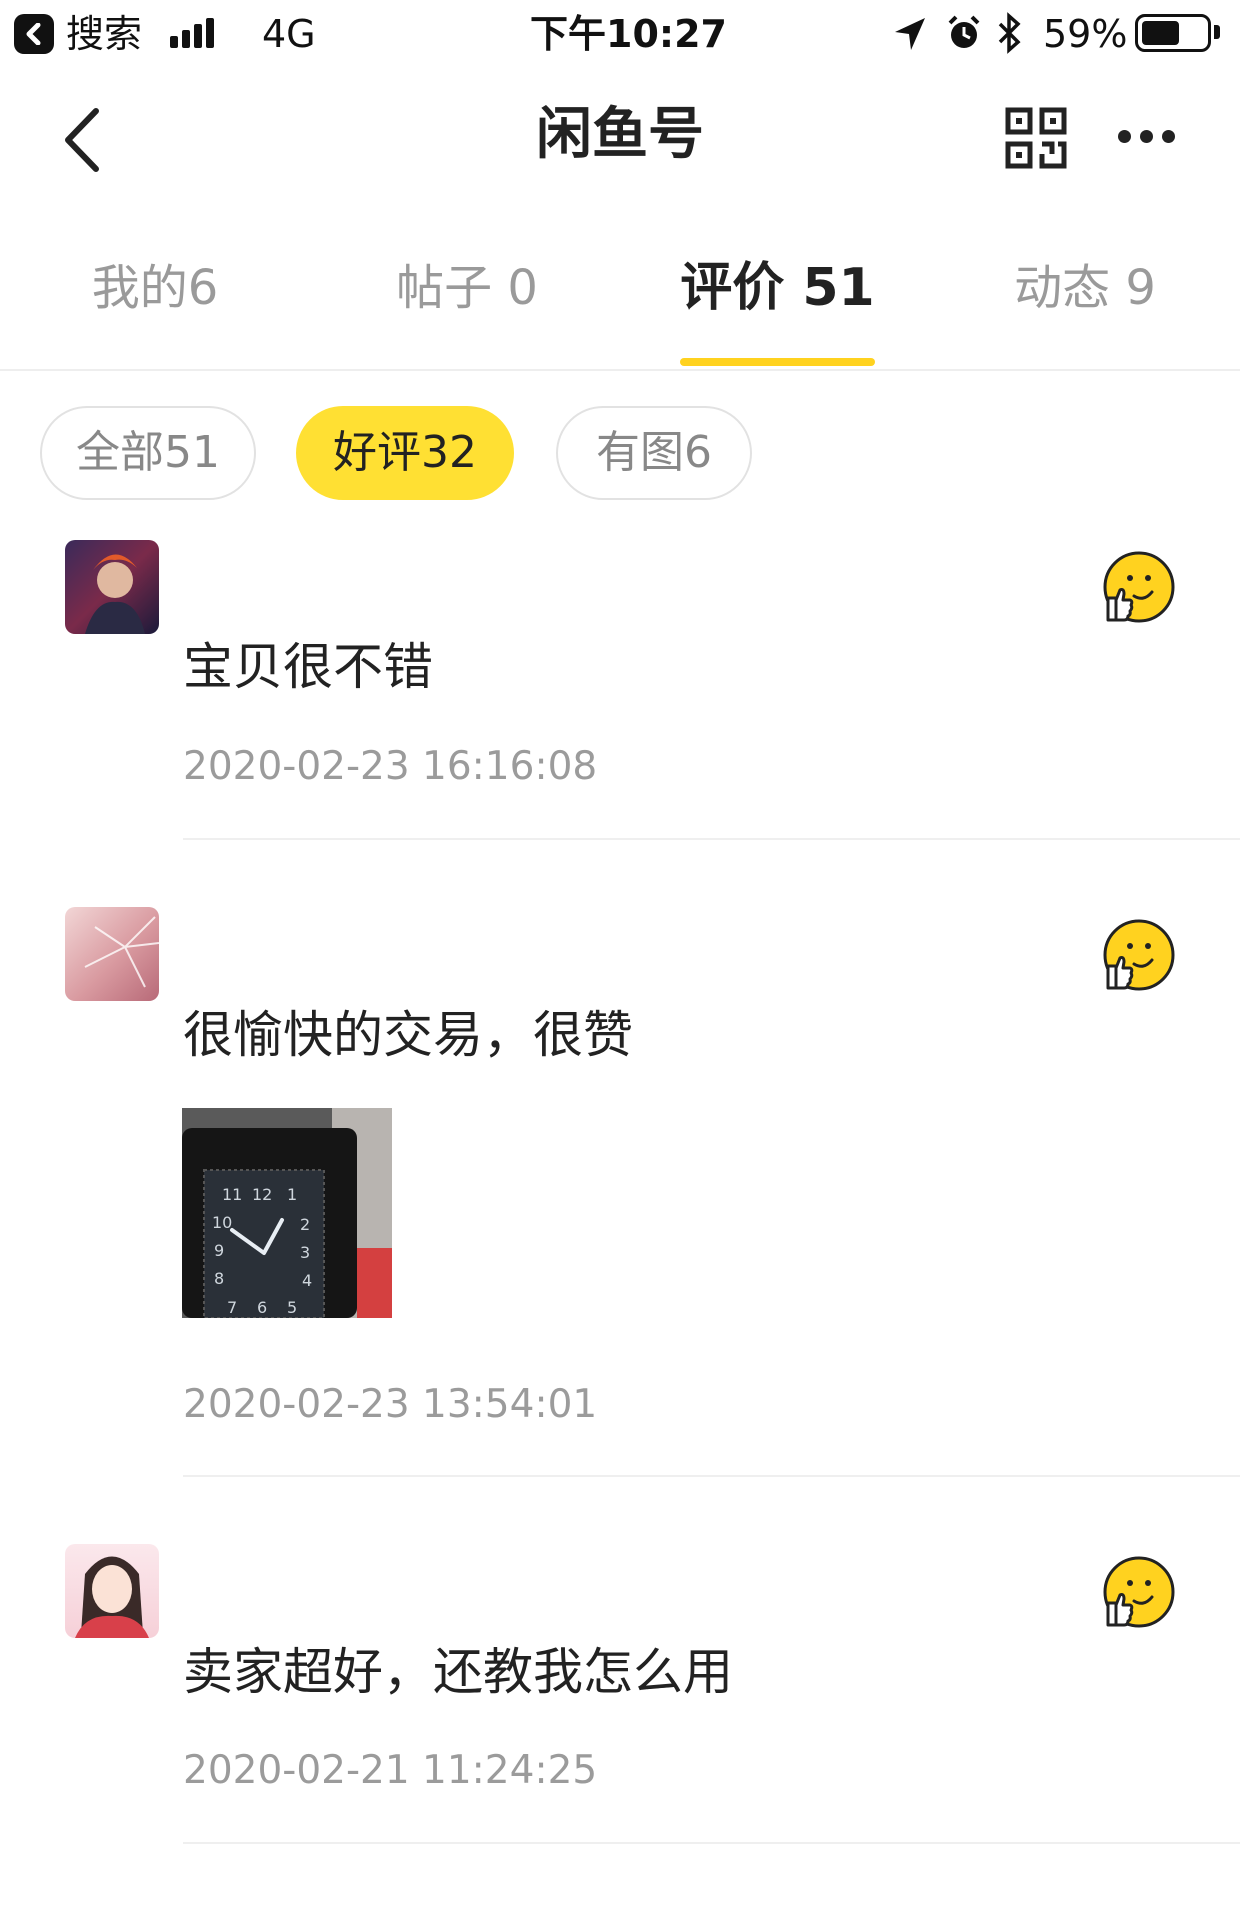  I want to click on svg-text: 7, so click(232, 1307).